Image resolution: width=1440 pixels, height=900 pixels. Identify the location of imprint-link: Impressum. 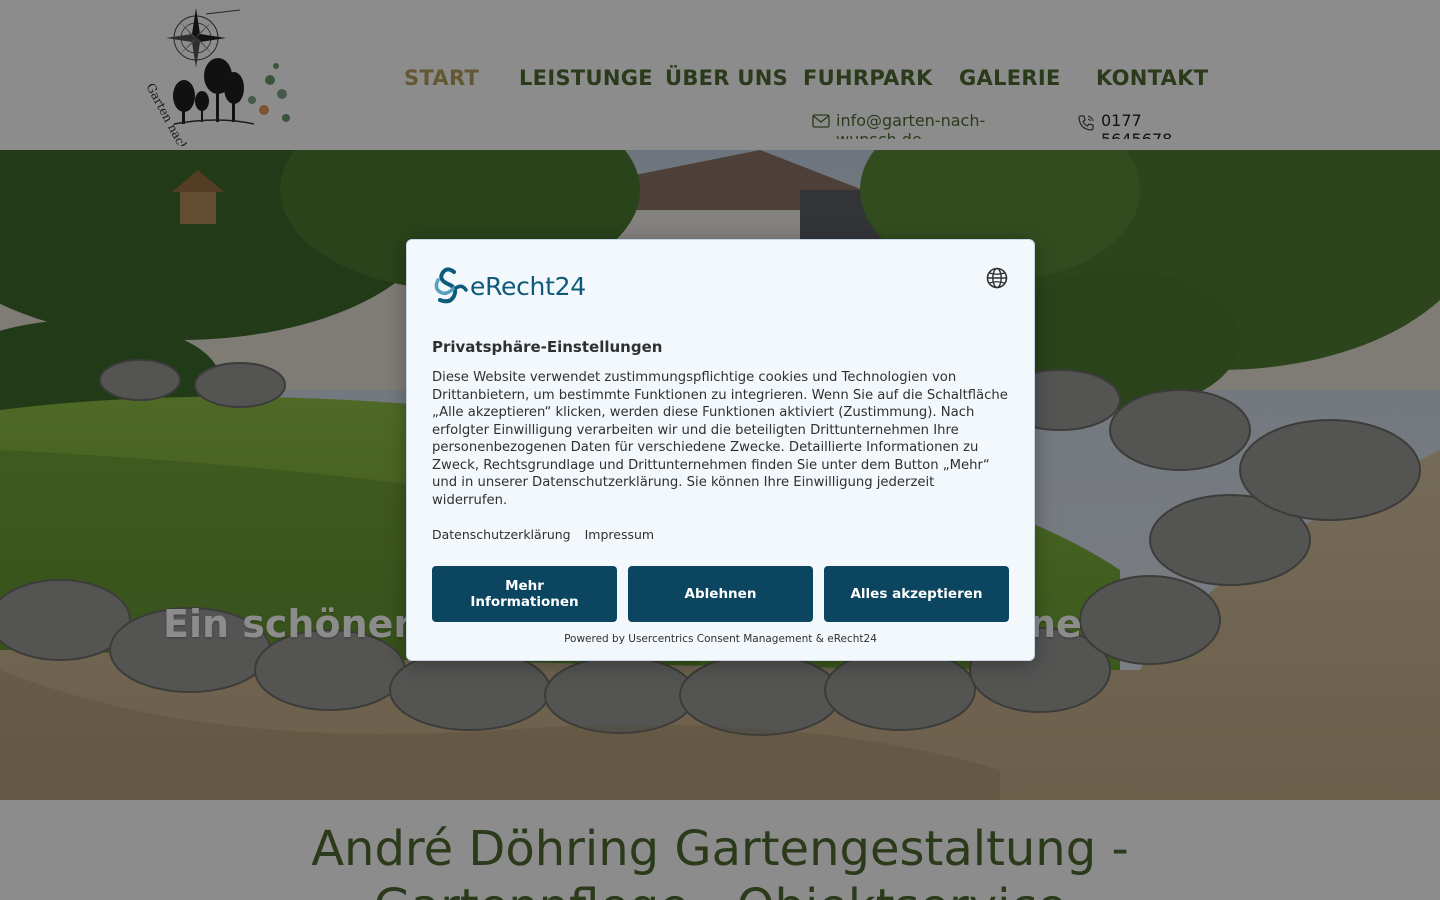
(619, 534).